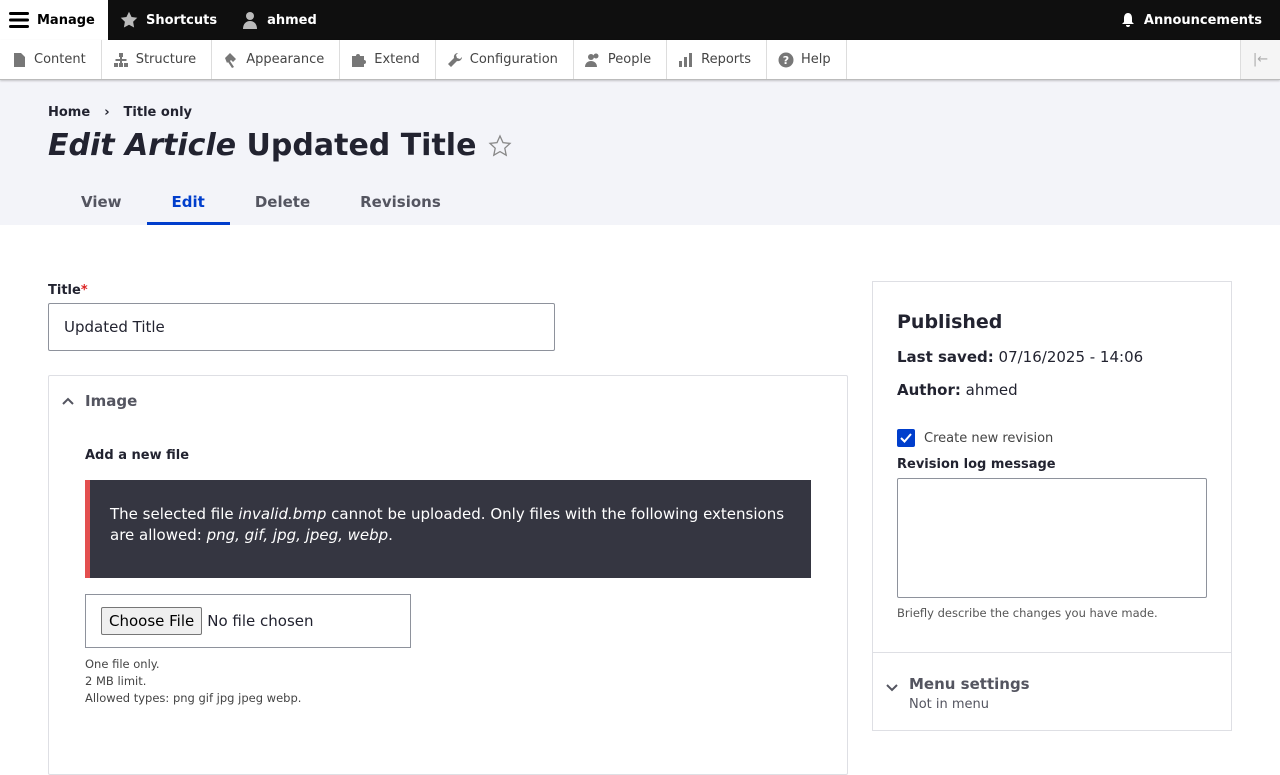  I want to click on user-button: ahmed, so click(279, 20).